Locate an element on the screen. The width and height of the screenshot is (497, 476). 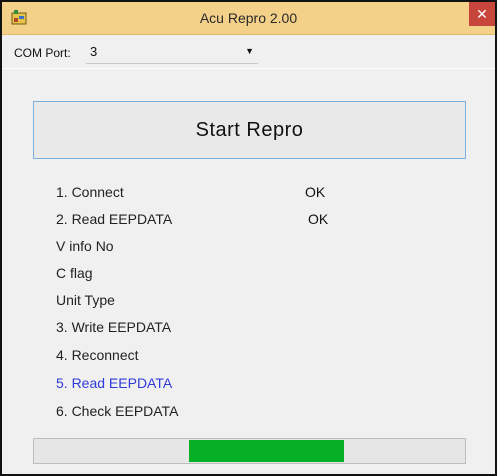
start-repro-label: Start Repro is located at coordinates (249, 130).